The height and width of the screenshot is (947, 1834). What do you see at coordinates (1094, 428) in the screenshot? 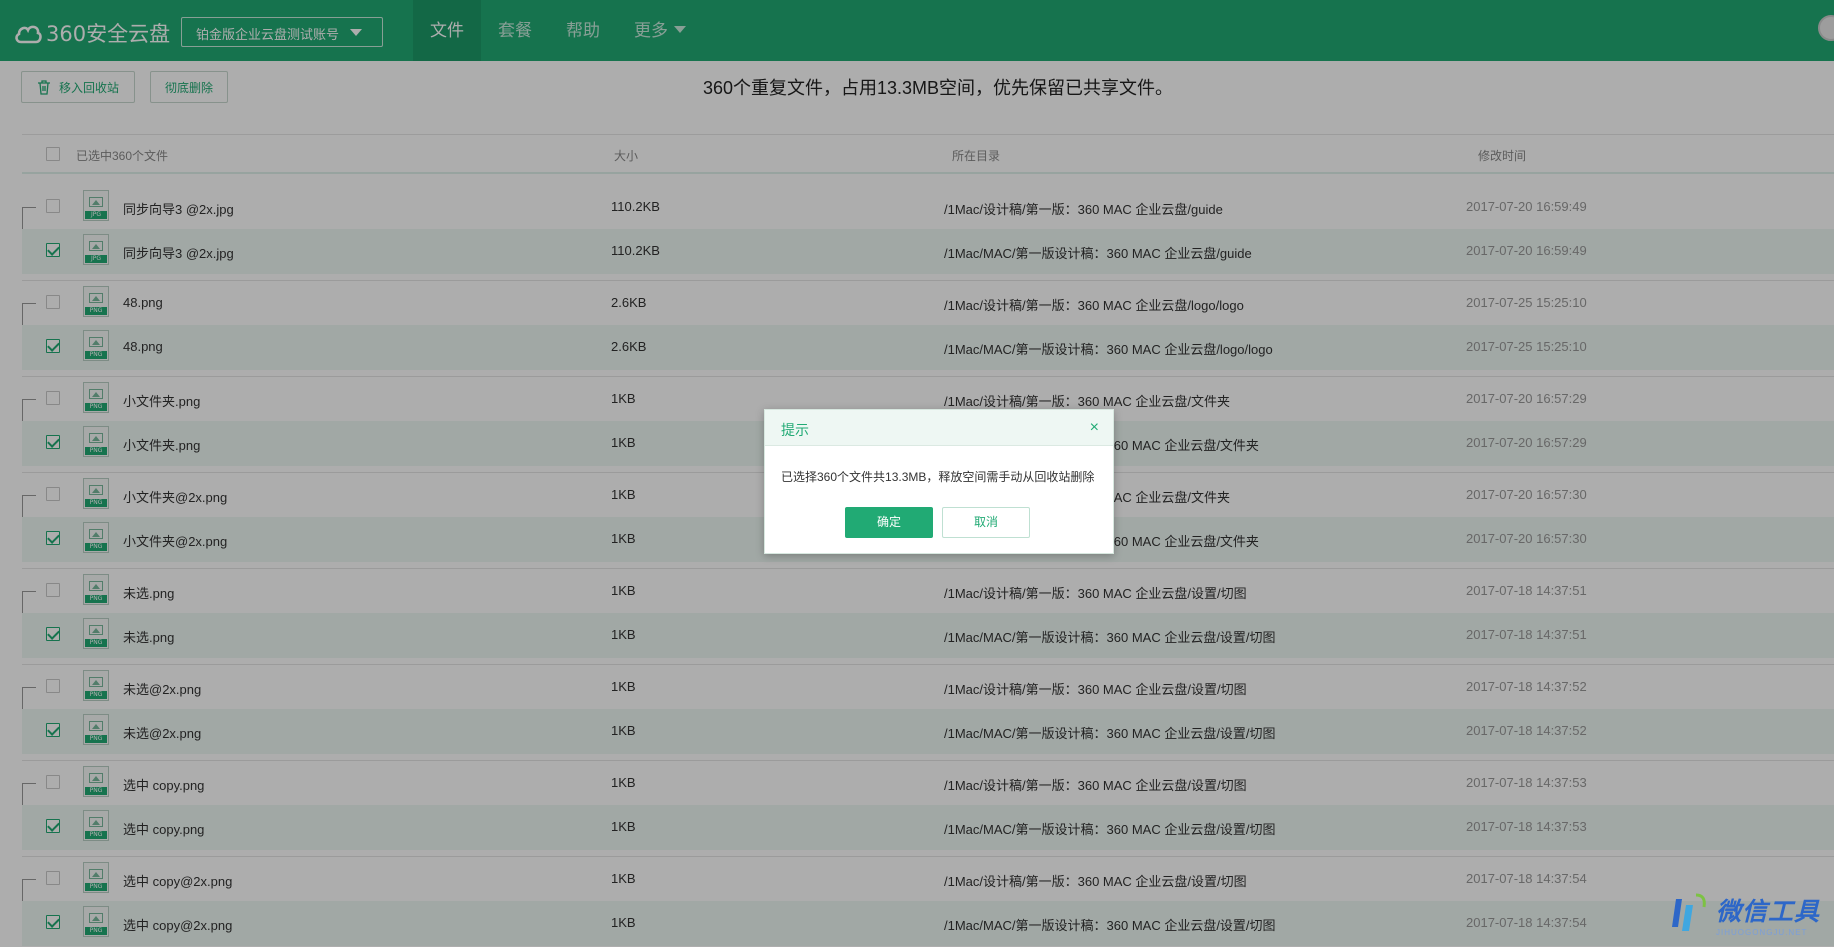
I see `close-icon: ×` at bounding box center [1094, 428].